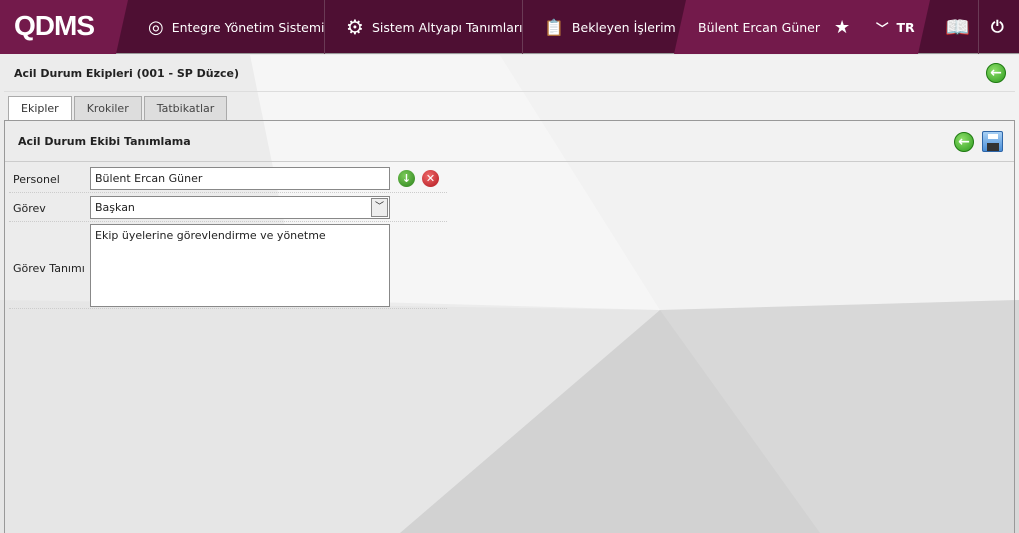  Describe the element at coordinates (156, 27) in the screenshot. I see `qdms-q-icon: ◎` at that location.